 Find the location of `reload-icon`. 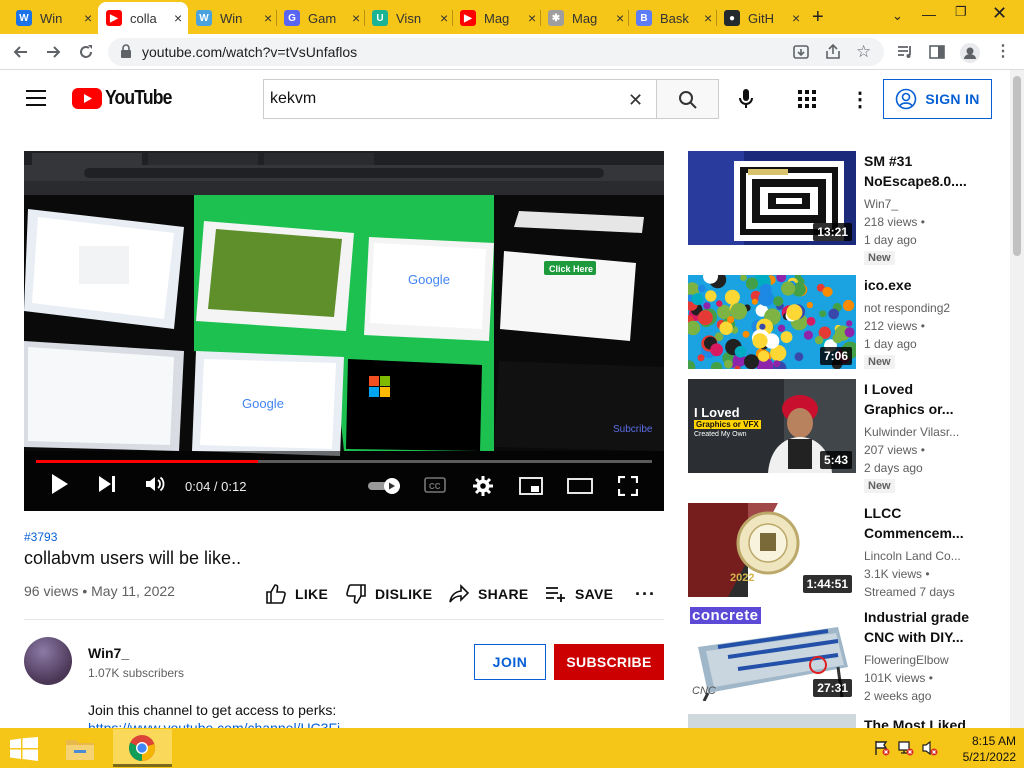

reload-icon is located at coordinates (86, 52).